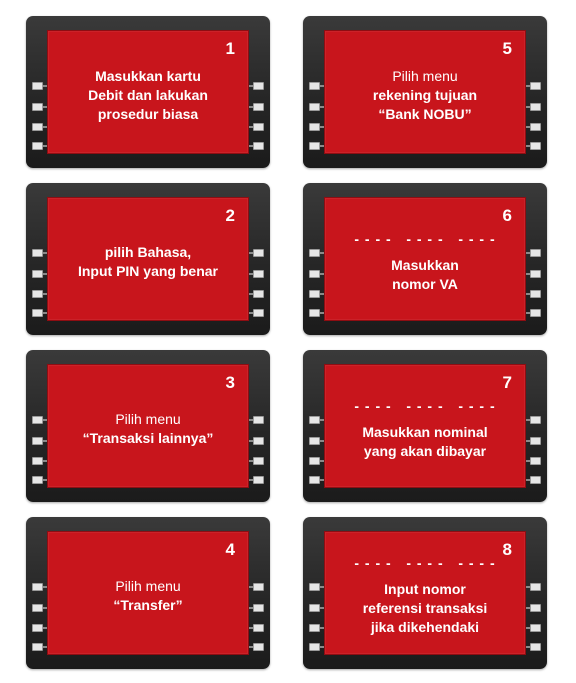  I want to click on instruction-line: “Transaksi lainnya”, so click(148, 438).